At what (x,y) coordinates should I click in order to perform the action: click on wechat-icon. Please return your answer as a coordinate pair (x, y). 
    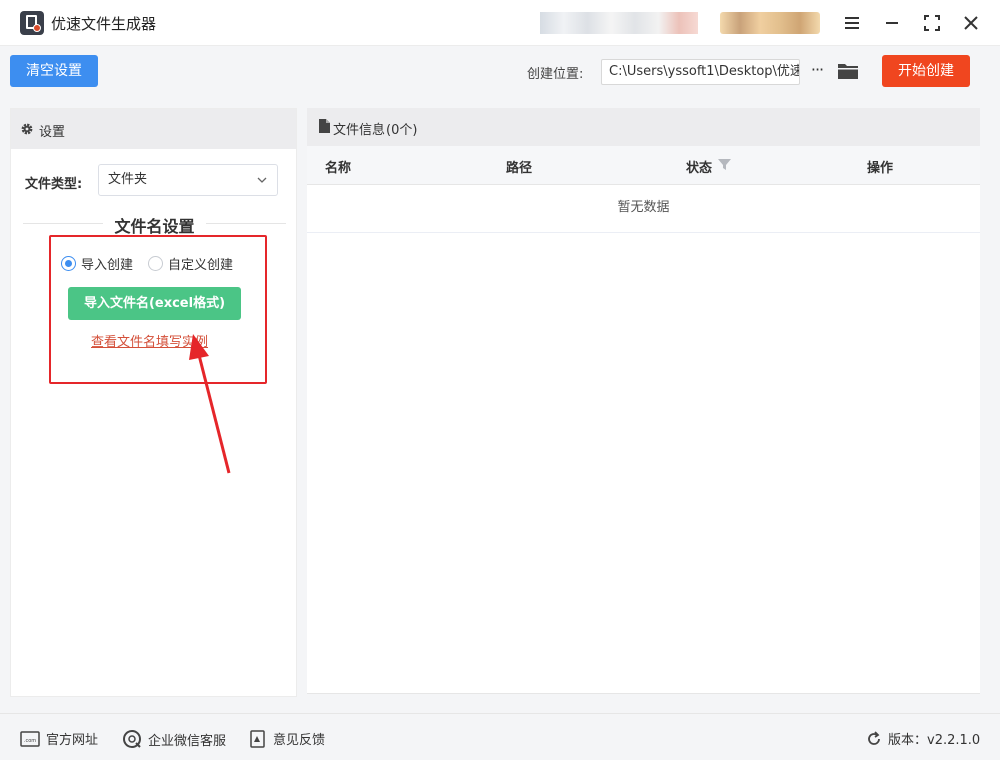
    Looking at the image, I should click on (132, 739).